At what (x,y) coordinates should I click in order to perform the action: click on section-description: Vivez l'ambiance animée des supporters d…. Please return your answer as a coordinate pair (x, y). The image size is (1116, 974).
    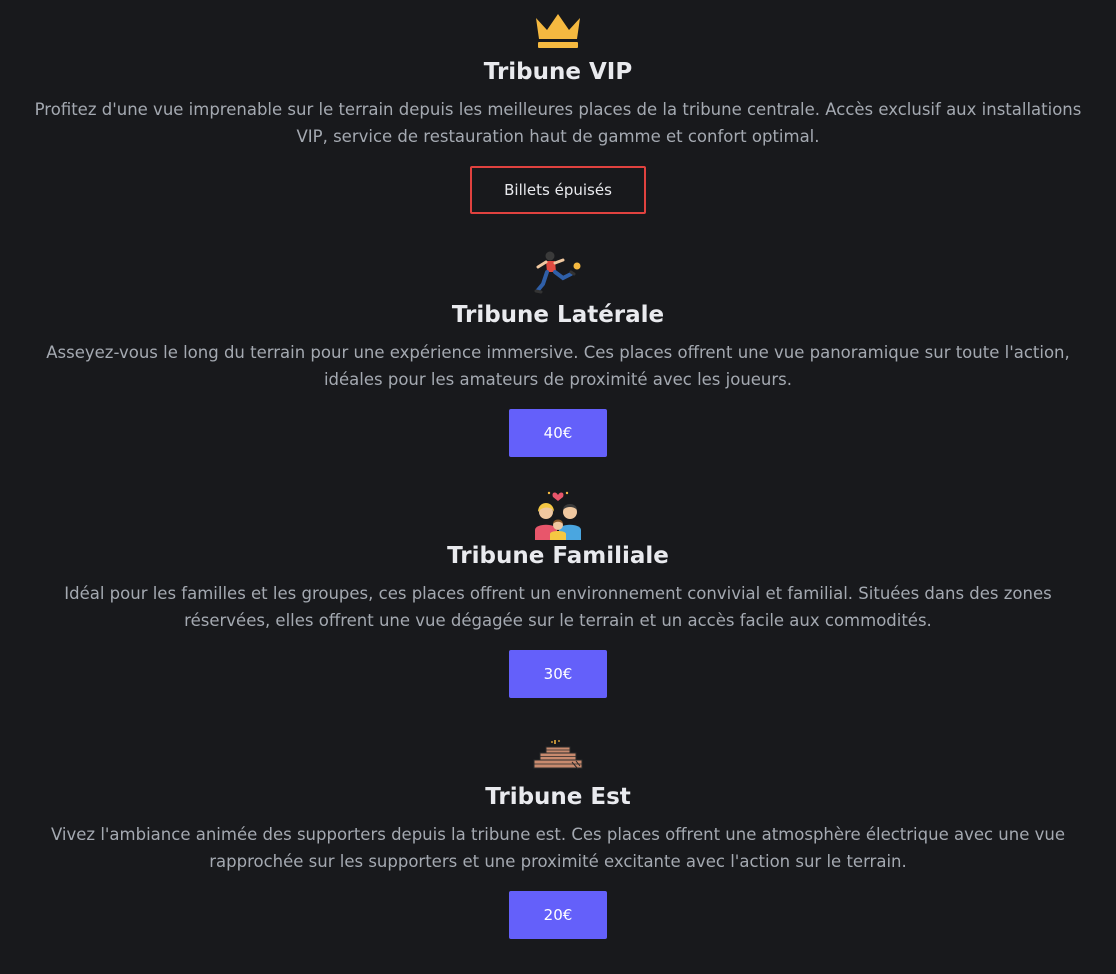
    Looking at the image, I should click on (557, 848).